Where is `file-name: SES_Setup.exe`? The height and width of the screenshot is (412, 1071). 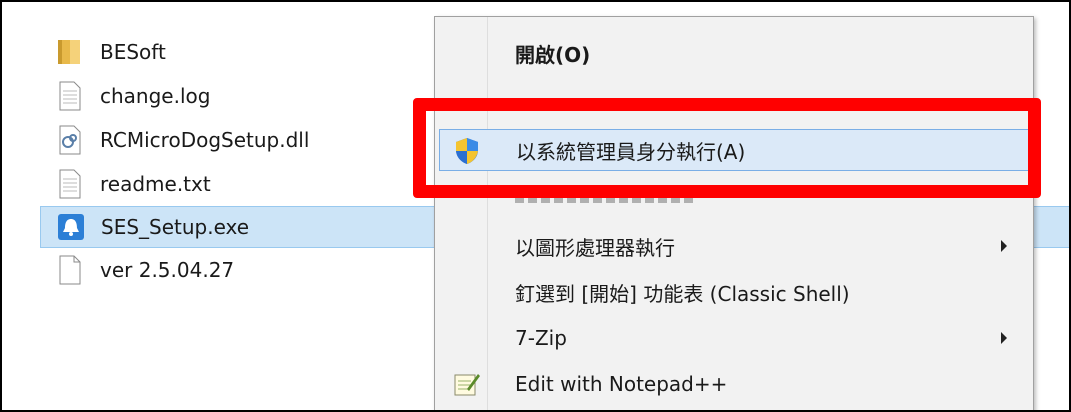 file-name: SES_Setup.exe is located at coordinates (175, 227).